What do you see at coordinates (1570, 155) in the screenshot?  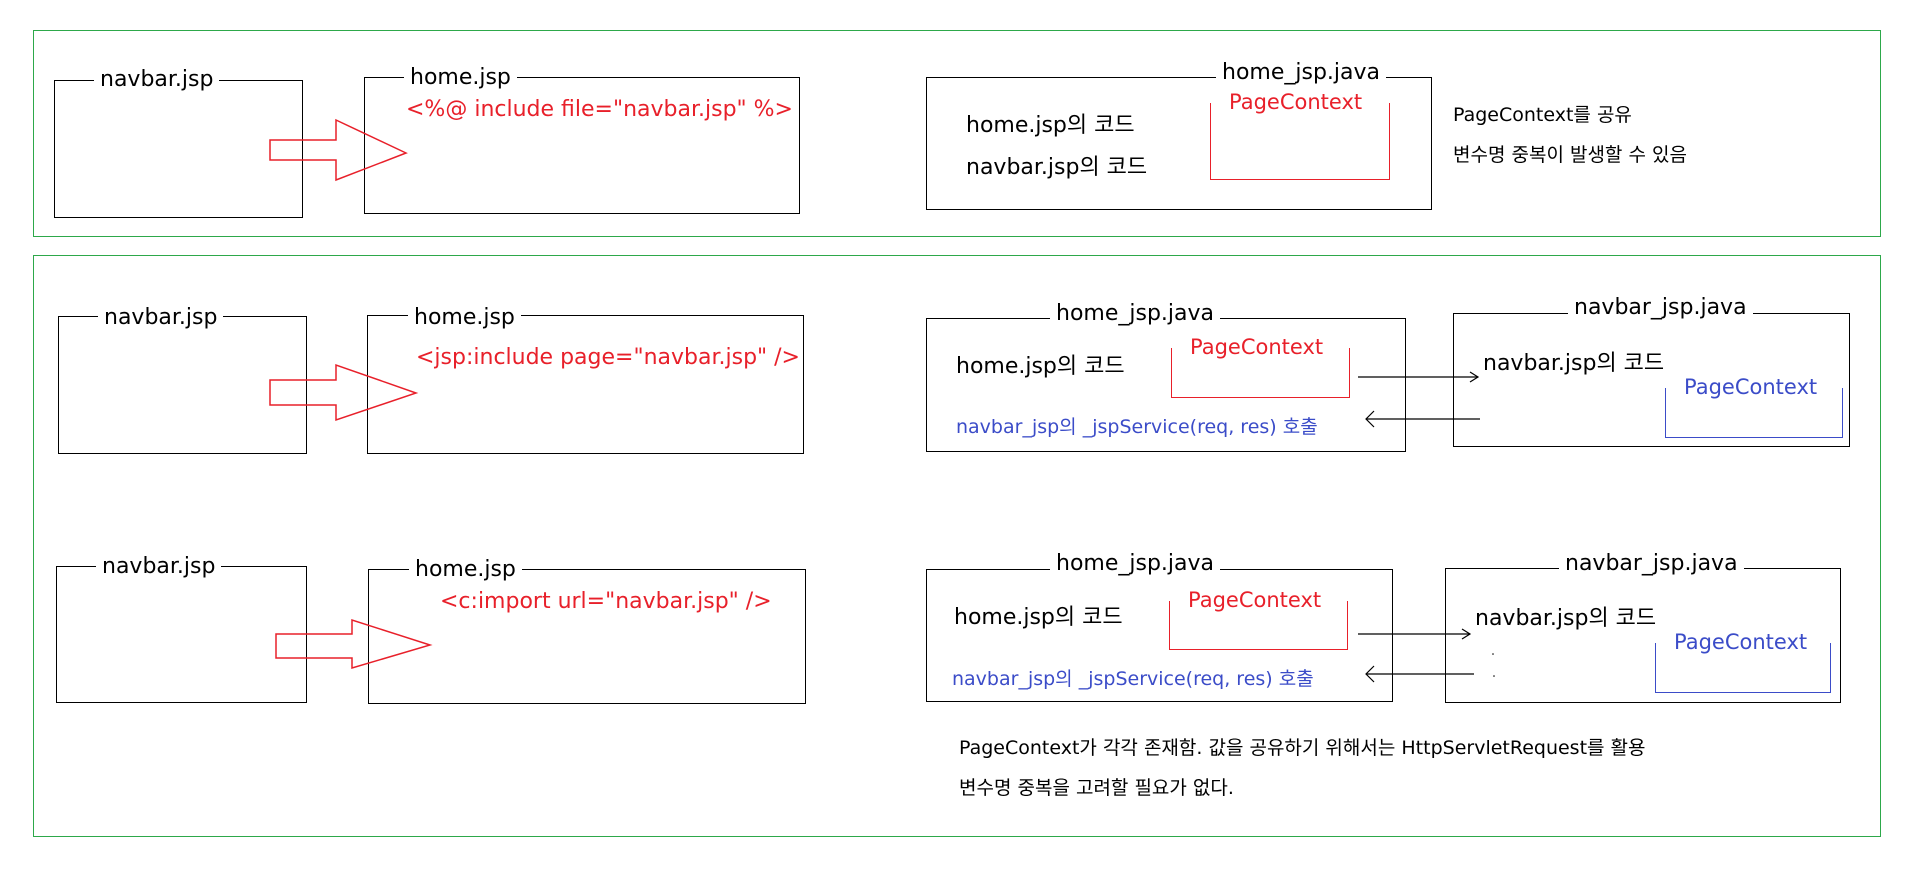 I see `variable-conflict-note: 변수명 중복이 발생할 수 있음` at bounding box center [1570, 155].